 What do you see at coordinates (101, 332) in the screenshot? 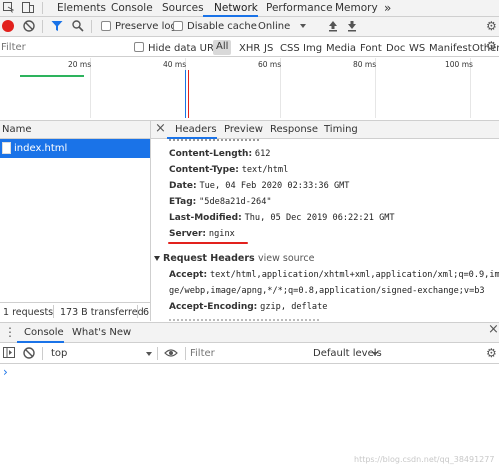
I see `drawer-tab-whats-new: What's New` at bounding box center [101, 332].